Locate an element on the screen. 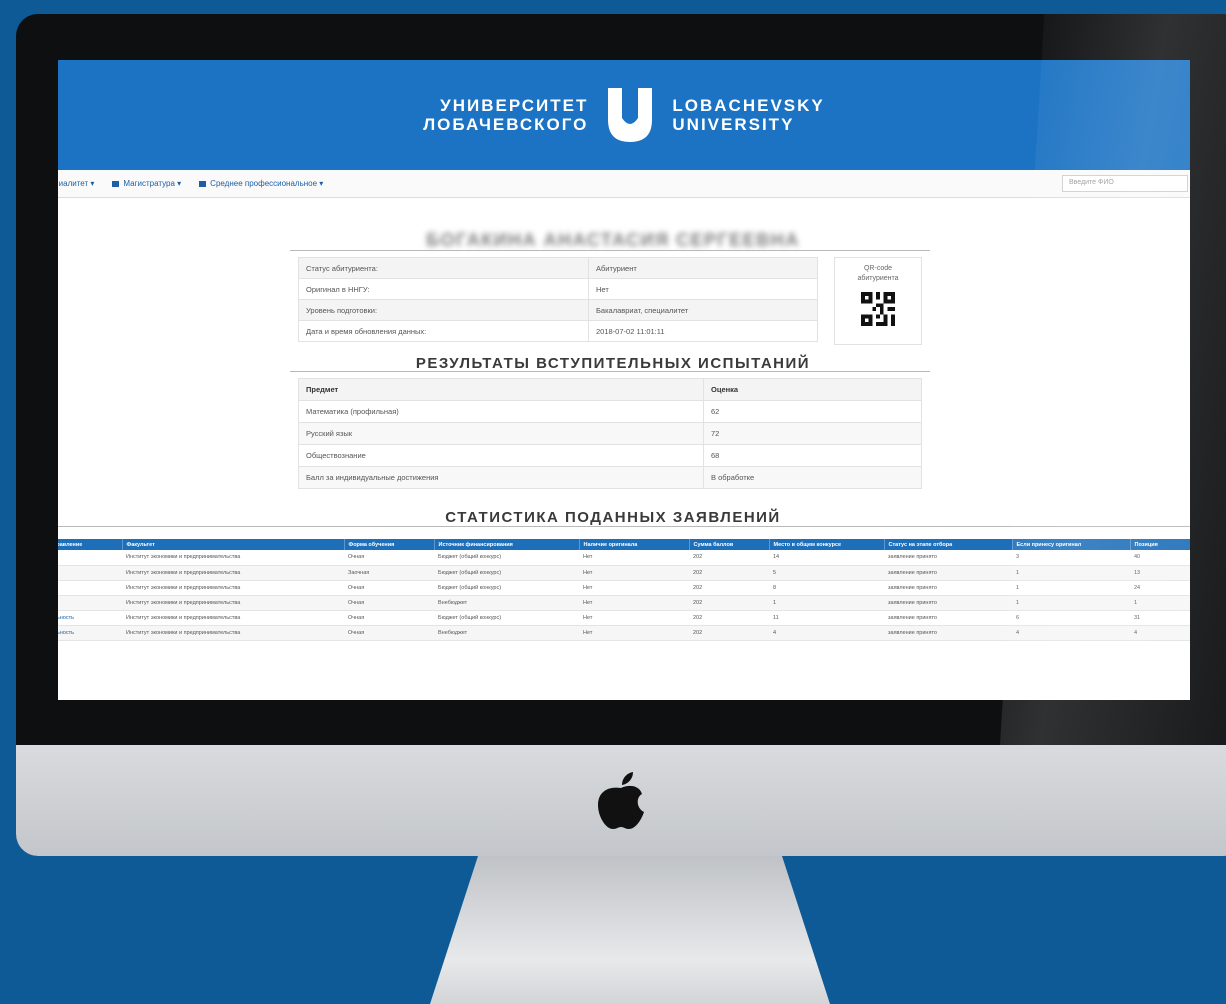 The width and height of the screenshot is (1226, 1004). apple-logo-icon is located at coordinates (621, 800).